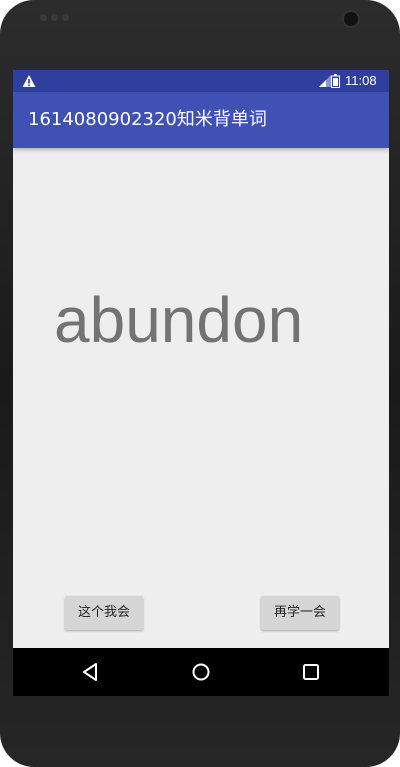  What do you see at coordinates (29, 81) in the screenshot?
I see `warning-icon` at bounding box center [29, 81].